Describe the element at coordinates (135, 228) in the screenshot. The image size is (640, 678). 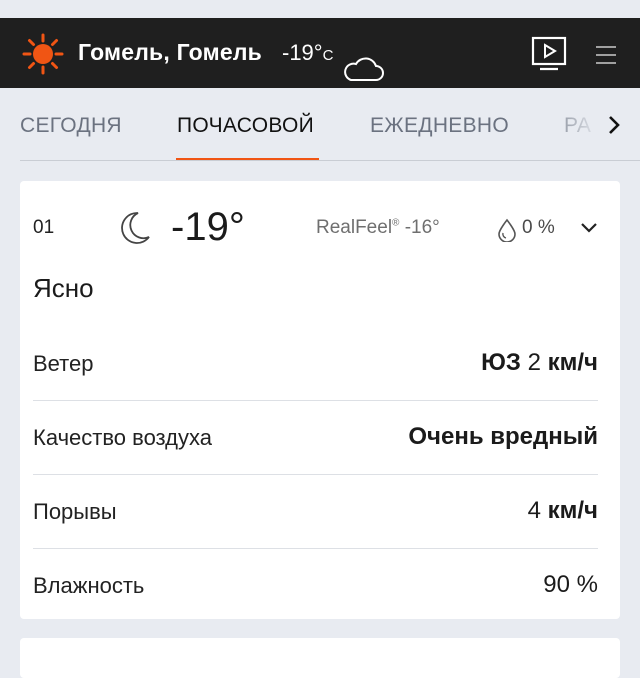
I see `moon-icon` at that location.